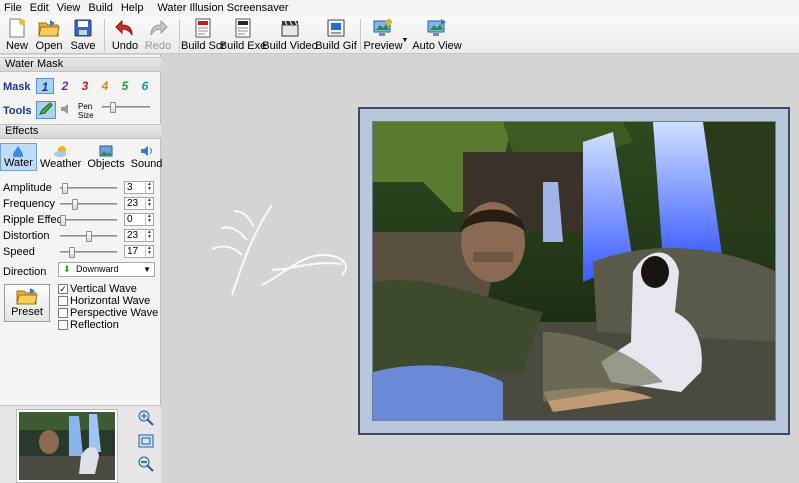  I want to click on eraser-tool-button, so click(66, 109).